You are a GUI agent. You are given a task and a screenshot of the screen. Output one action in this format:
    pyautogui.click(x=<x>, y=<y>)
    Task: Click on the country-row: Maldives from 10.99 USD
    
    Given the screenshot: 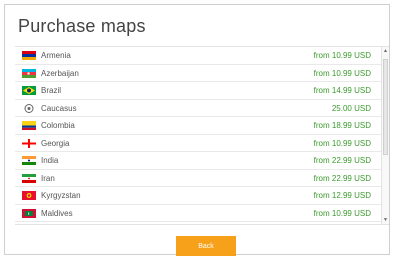 What is the action you would take?
    pyautogui.click(x=198, y=213)
    